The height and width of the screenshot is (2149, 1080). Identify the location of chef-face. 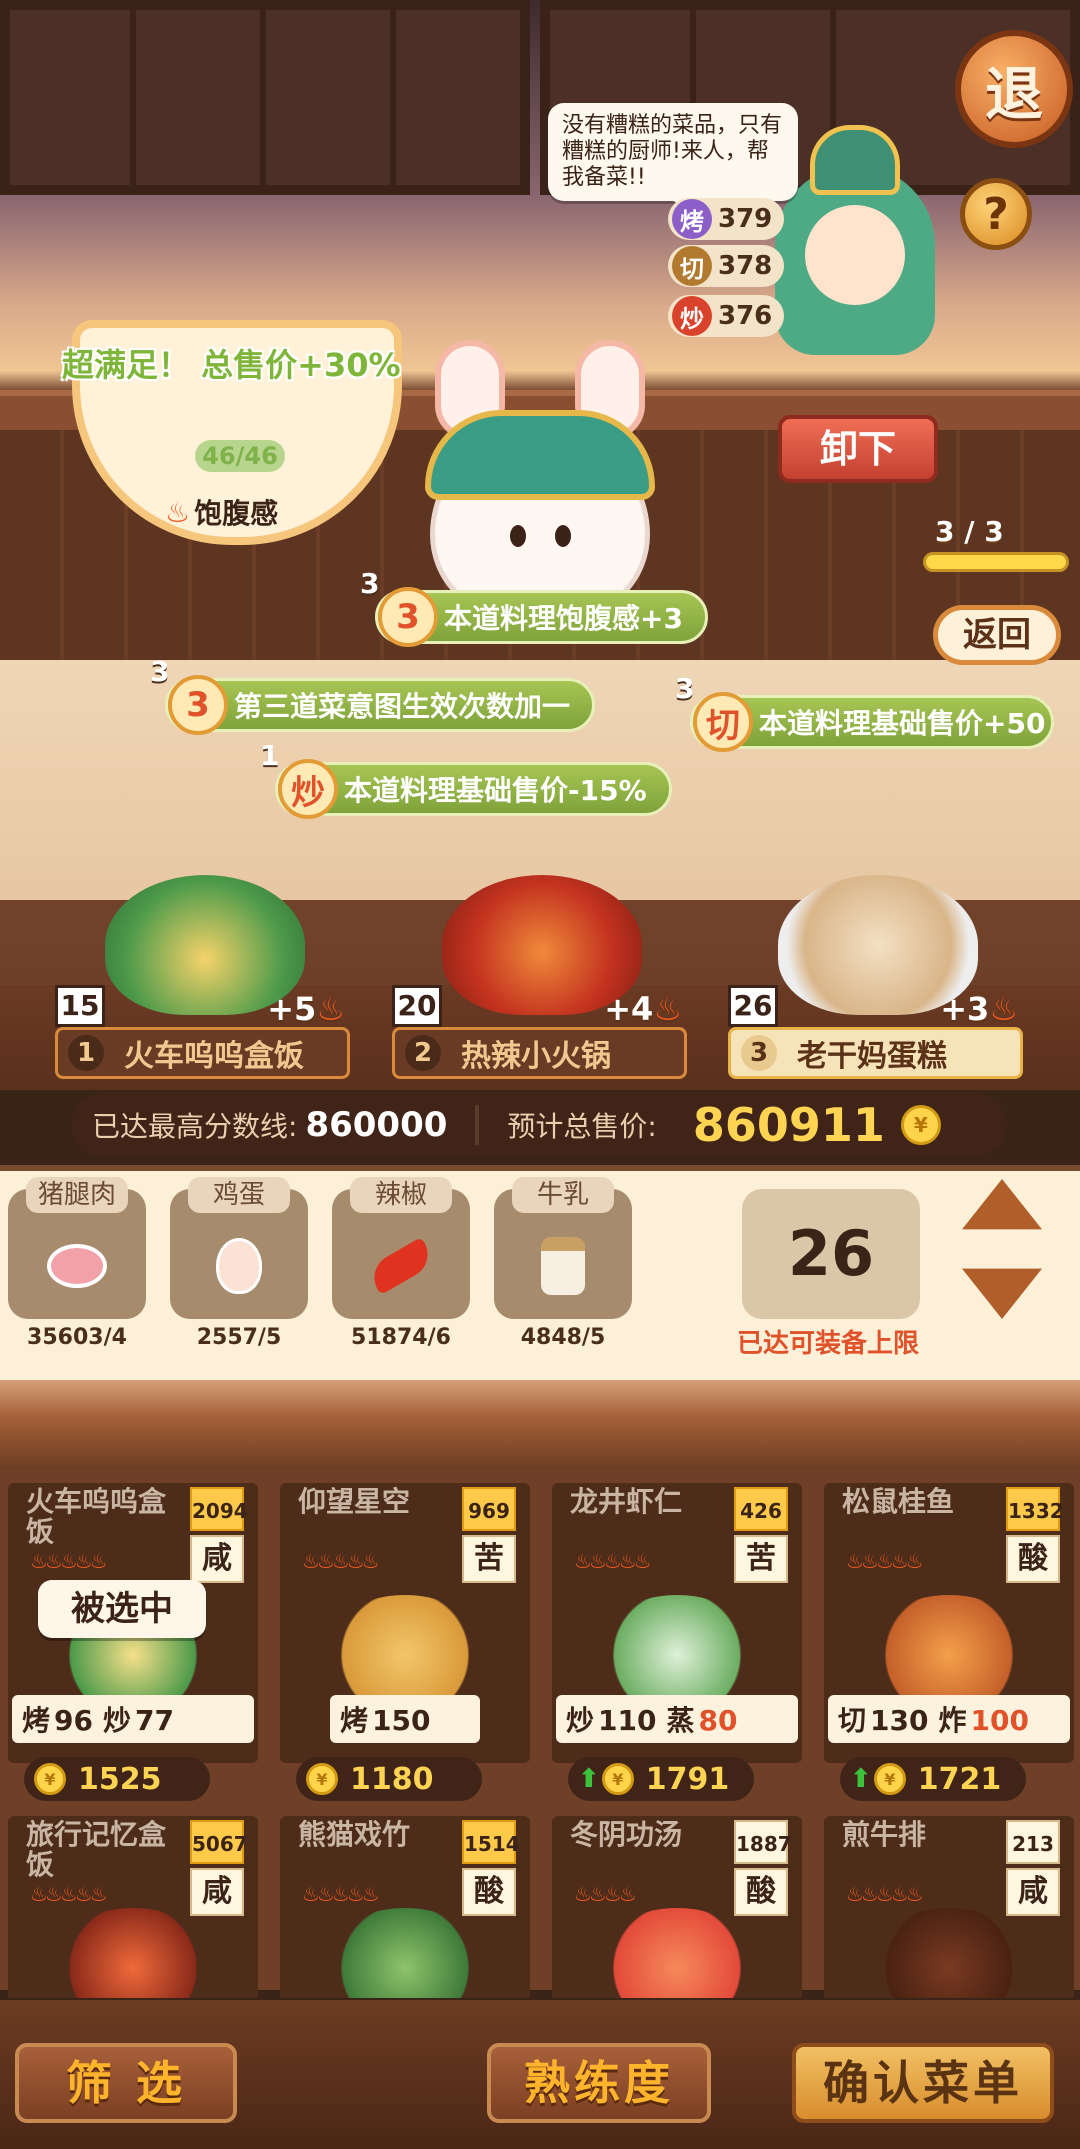
(855, 255).